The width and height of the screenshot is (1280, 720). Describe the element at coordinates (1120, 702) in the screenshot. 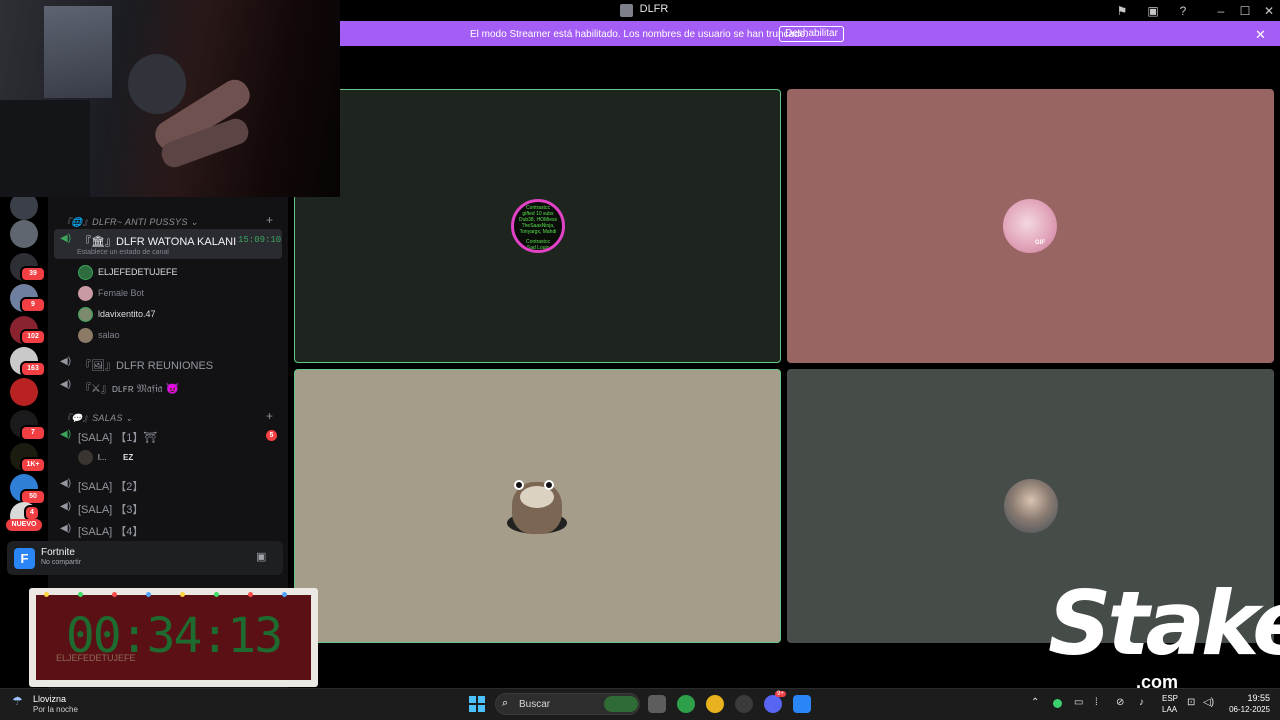

I see `tray-network-off-icon: ⊘` at that location.